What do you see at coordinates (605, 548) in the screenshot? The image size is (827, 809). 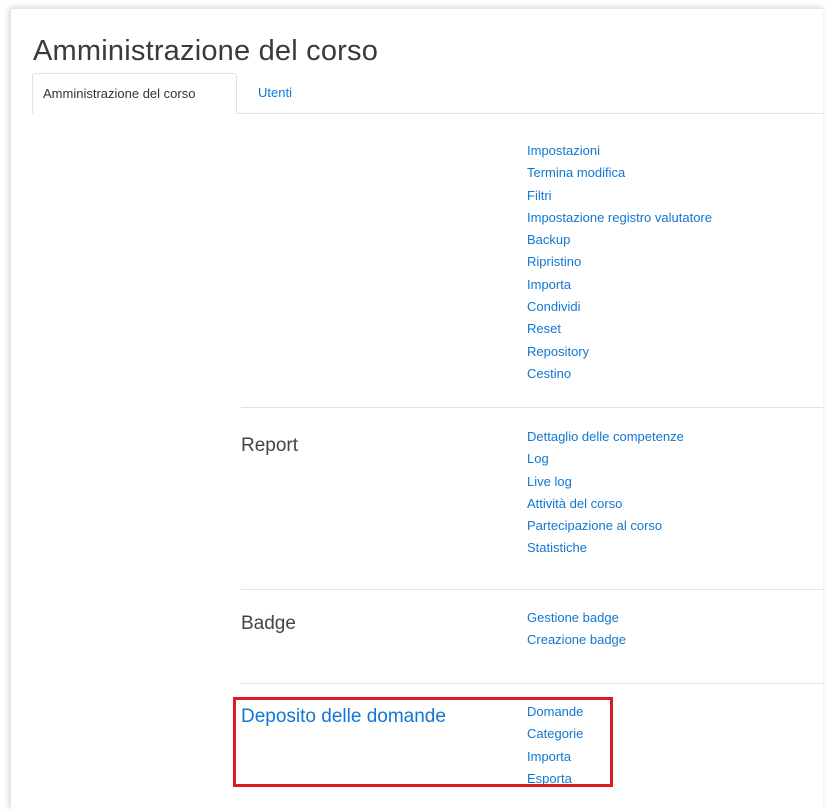 I see `link-statistics: Statistiche` at bounding box center [605, 548].